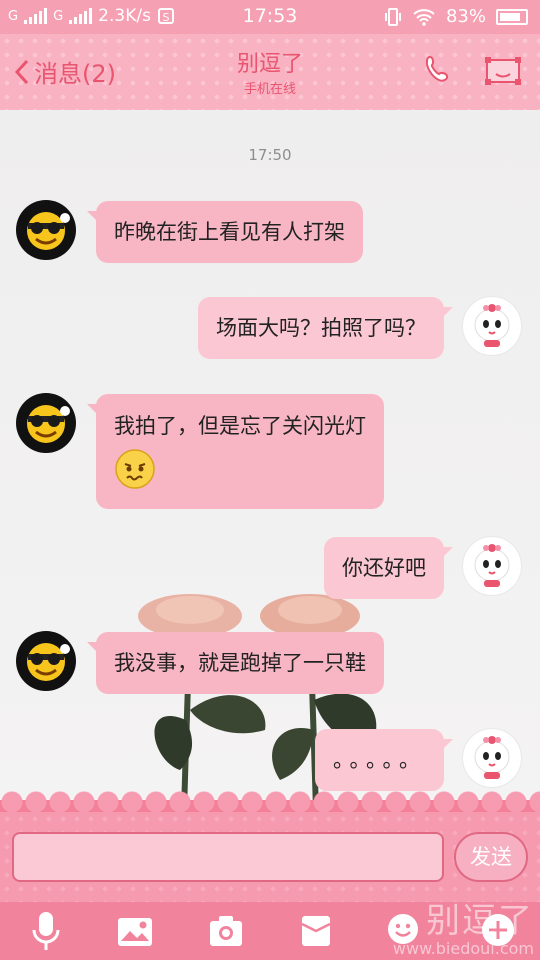 This screenshot has width=540, height=960. What do you see at coordinates (491, 857) in the screenshot?
I see `send-button: 发送` at bounding box center [491, 857].